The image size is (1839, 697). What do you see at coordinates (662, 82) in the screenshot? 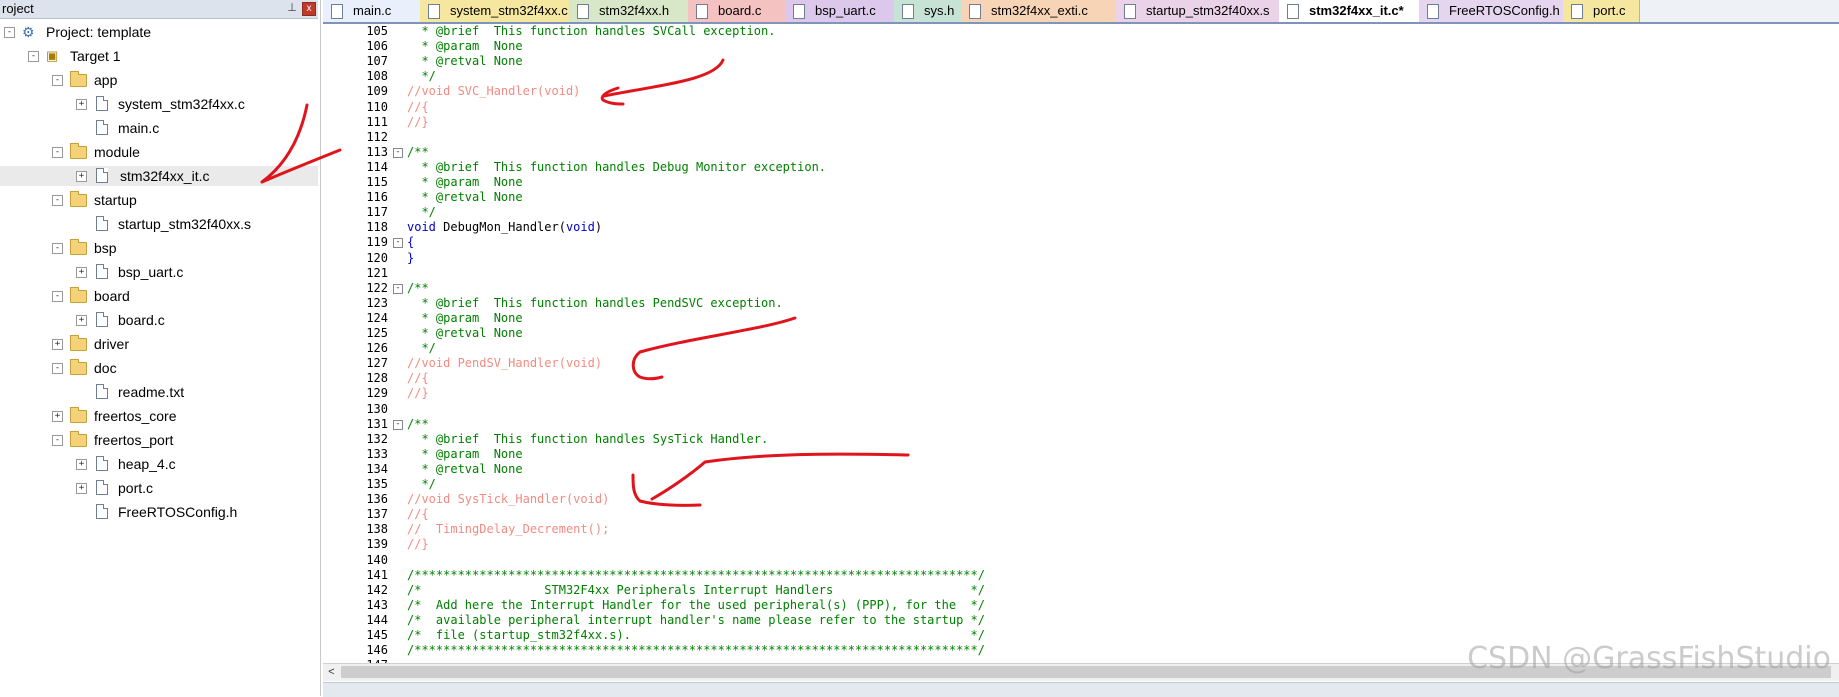
I see `arrow-svc-handler` at bounding box center [662, 82].